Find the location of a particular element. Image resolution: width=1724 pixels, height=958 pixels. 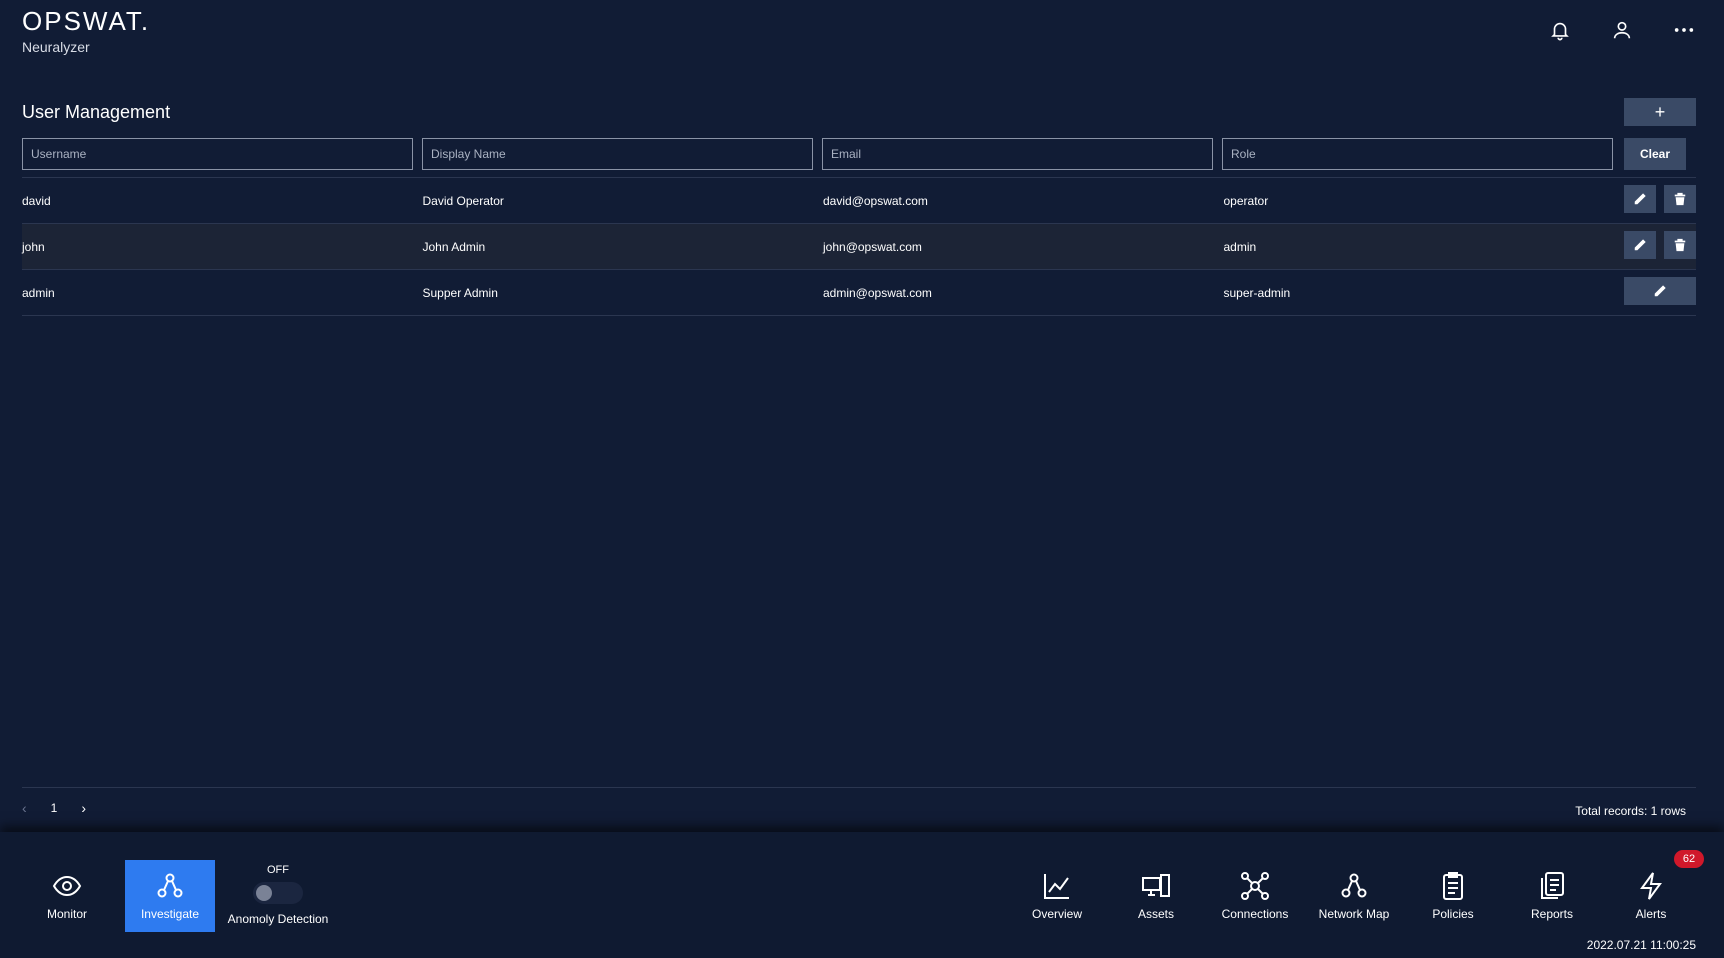

add-user-button: + is located at coordinates (1660, 112).